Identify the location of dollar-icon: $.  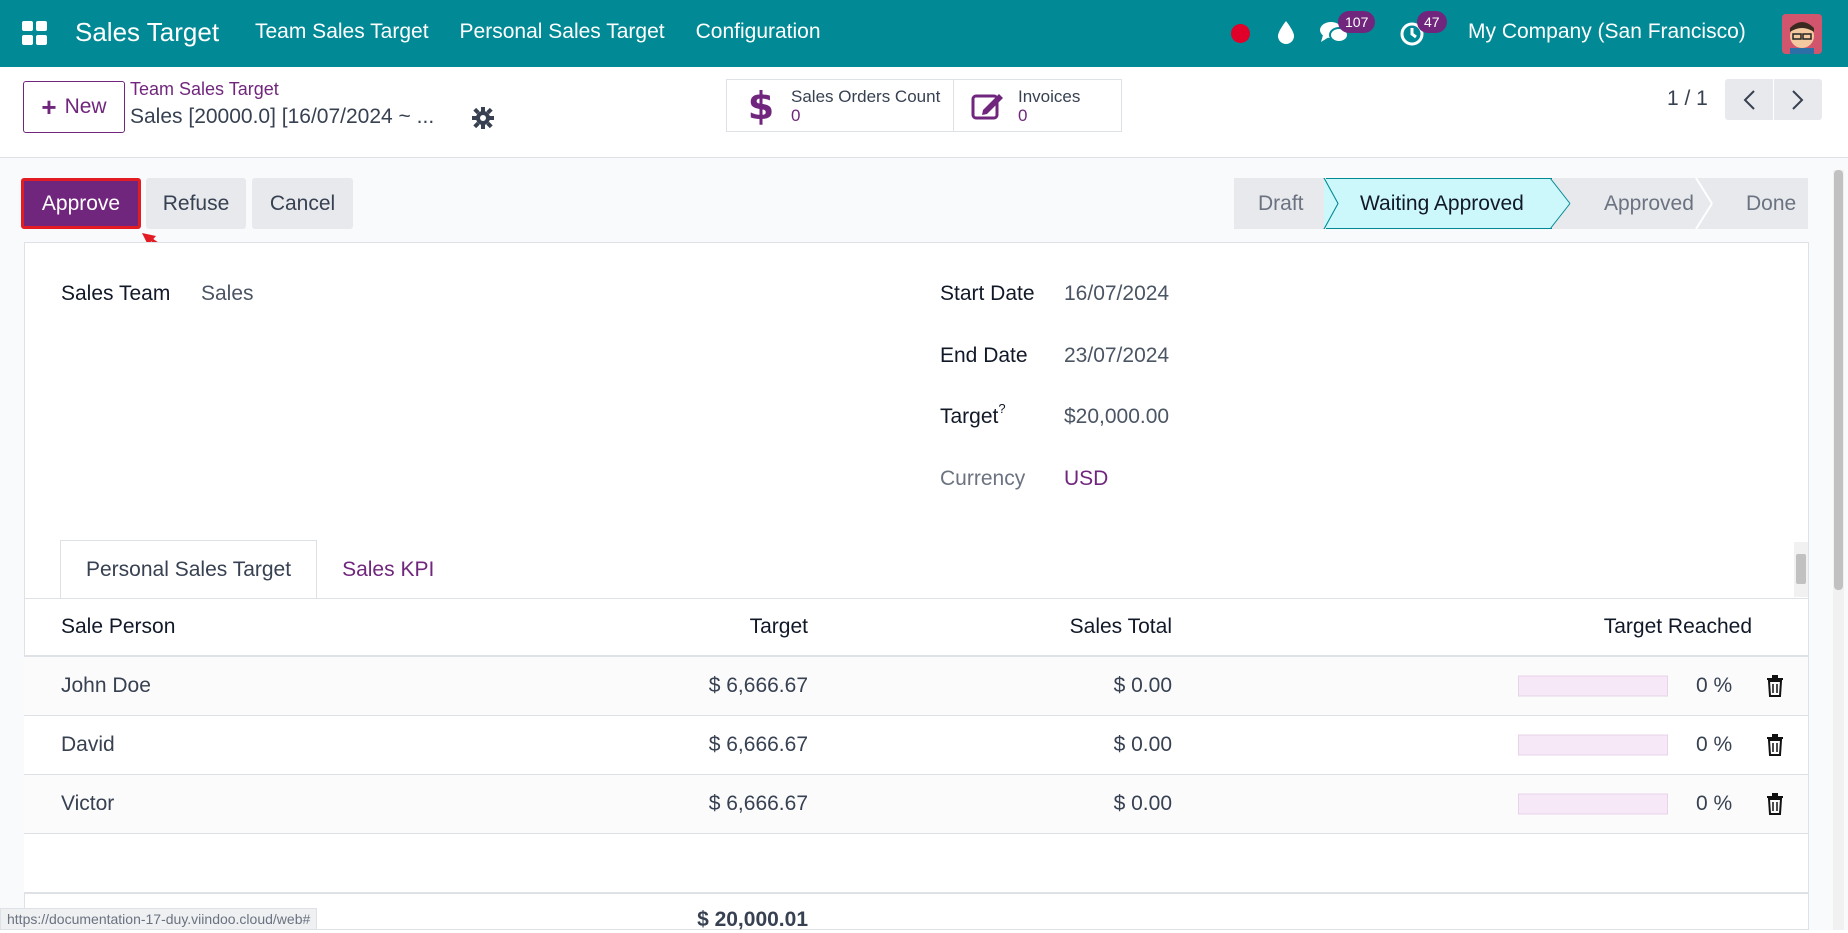
(761, 105).